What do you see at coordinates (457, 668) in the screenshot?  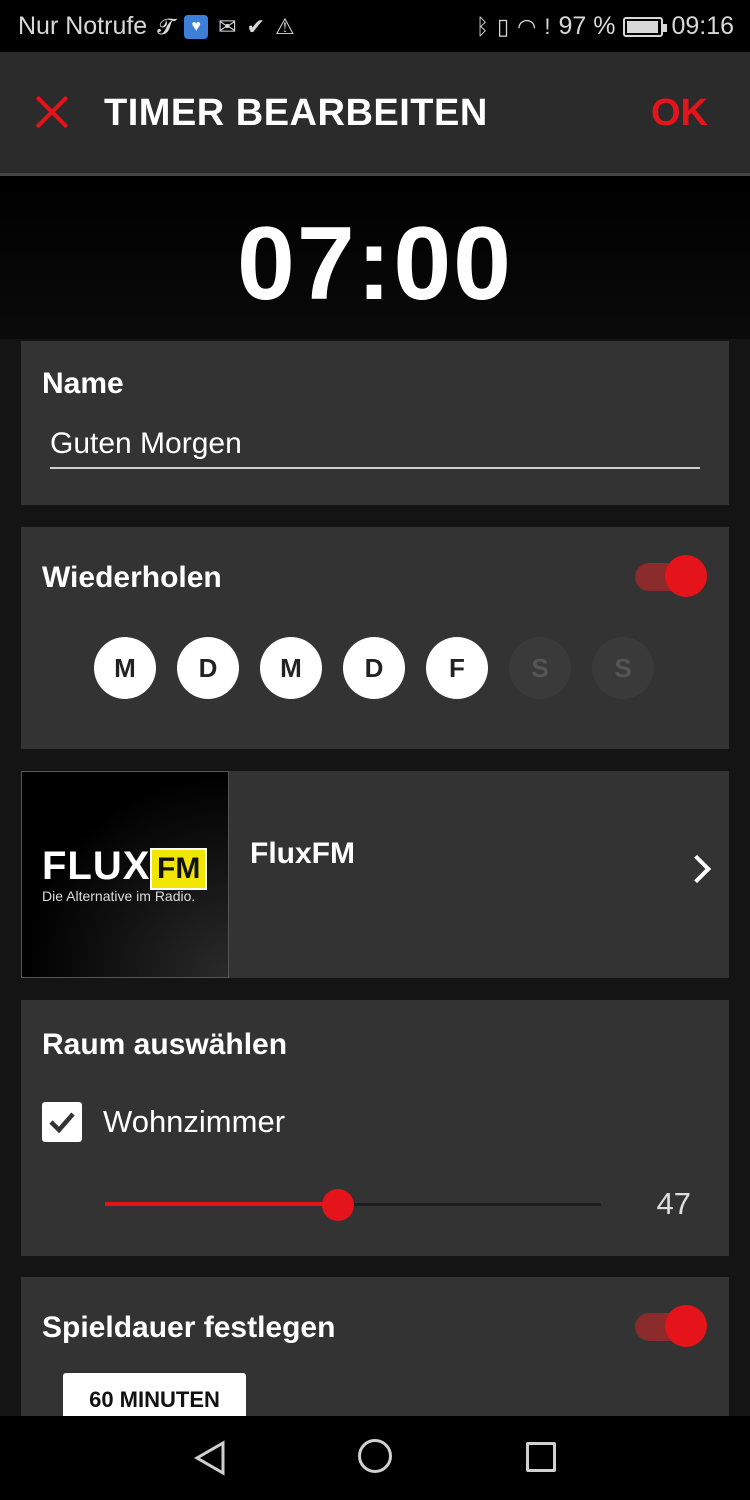 I see `day-friday: F` at bounding box center [457, 668].